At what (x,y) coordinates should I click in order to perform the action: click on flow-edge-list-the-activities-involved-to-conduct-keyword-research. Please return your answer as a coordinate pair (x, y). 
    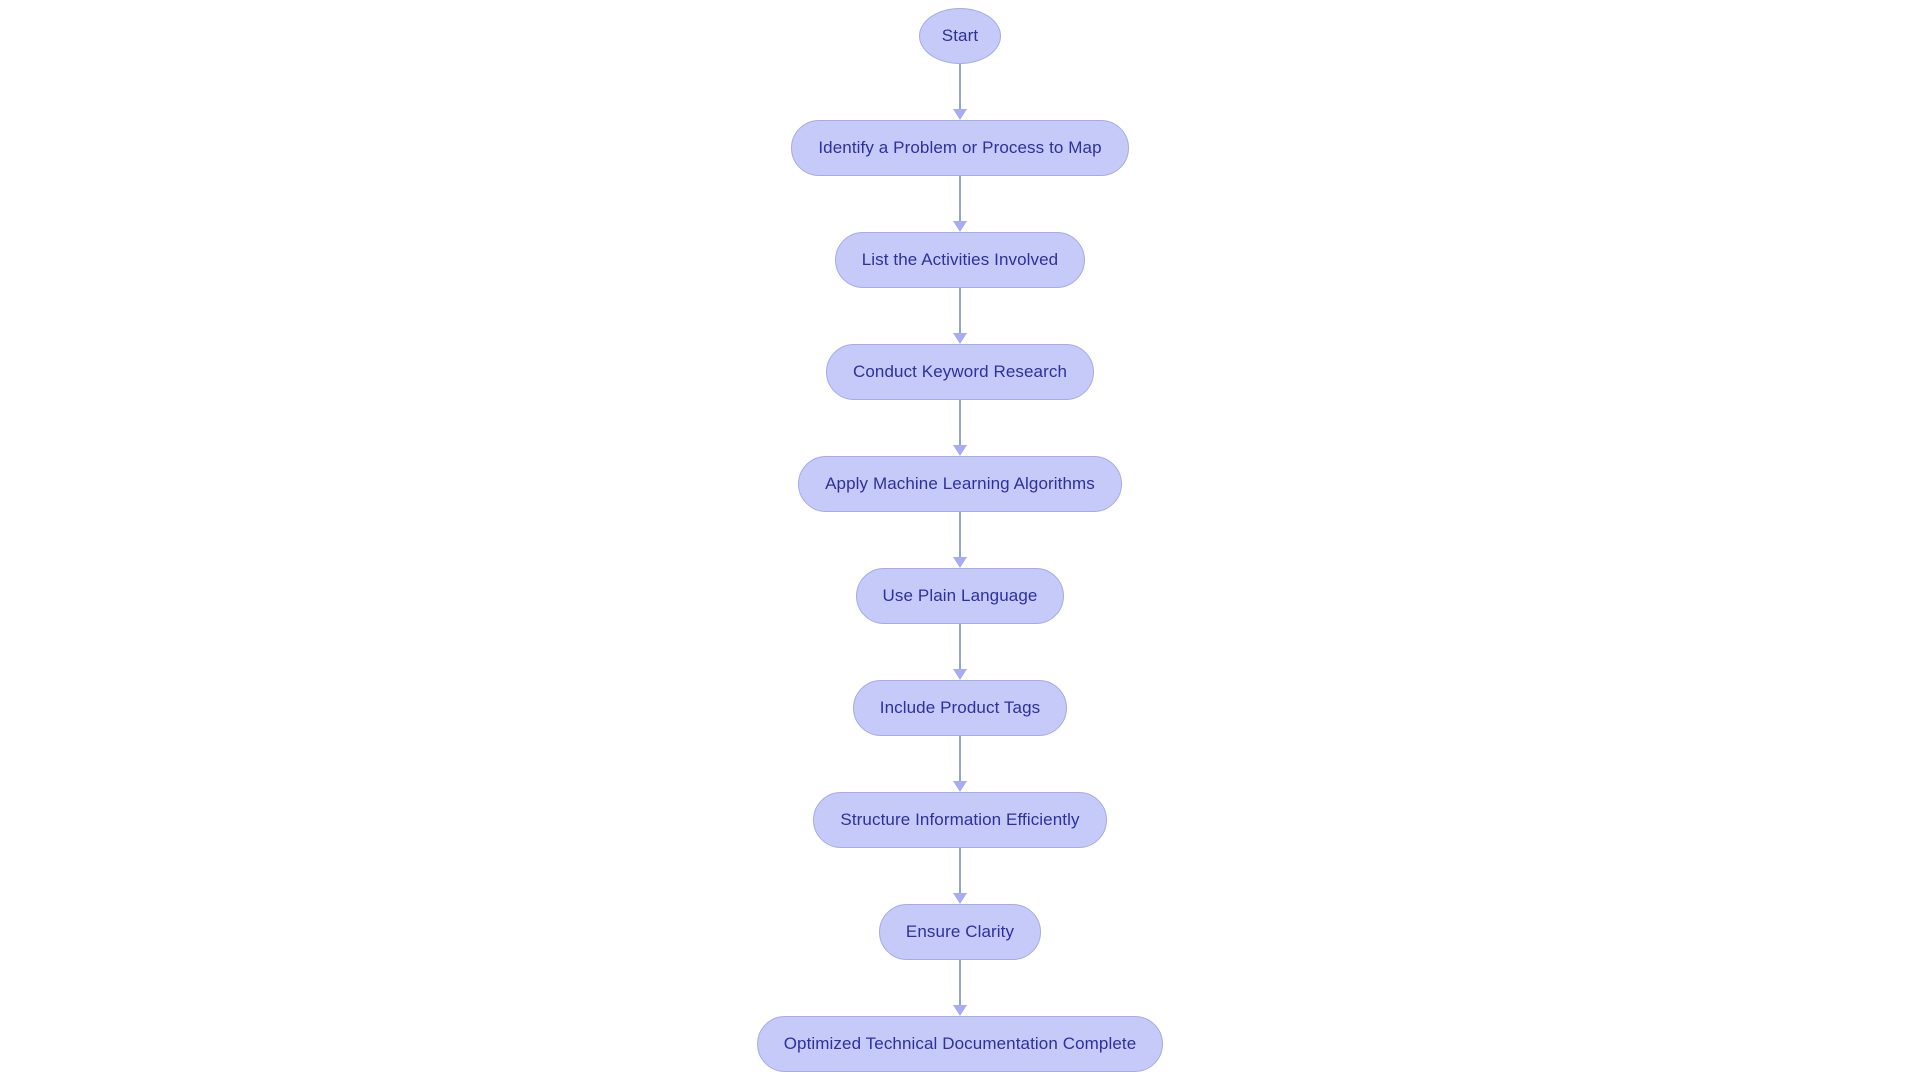
    Looking at the image, I should click on (960, 316).